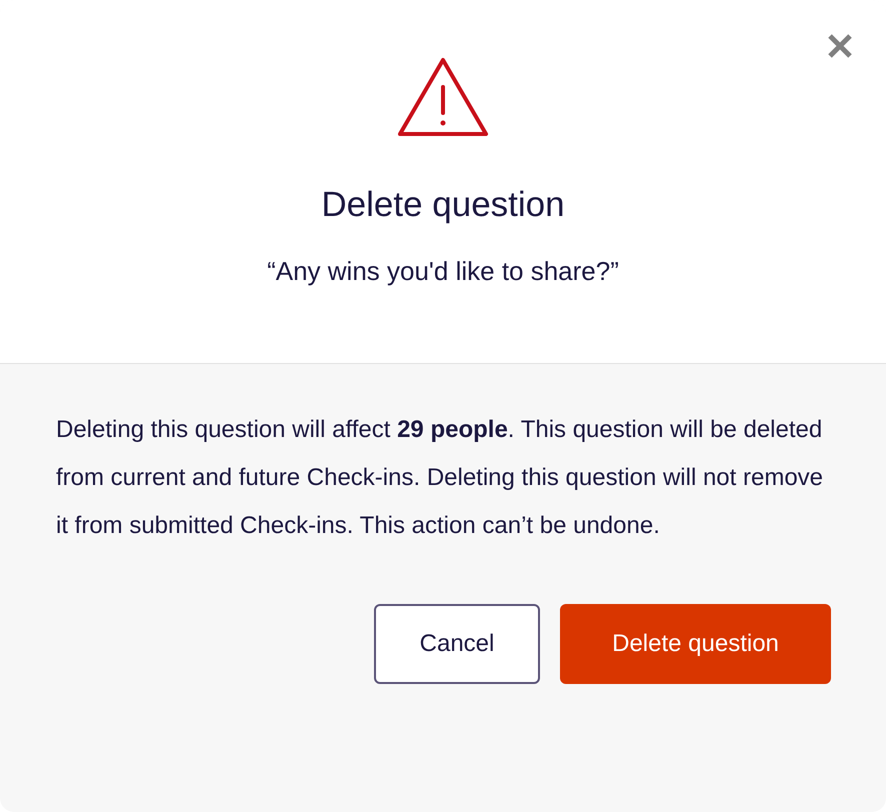 This screenshot has width=886, height=812. Describe the element at coordinates (443, 205) in the screenshot. I see `dialog-title: Delete question` at that location.